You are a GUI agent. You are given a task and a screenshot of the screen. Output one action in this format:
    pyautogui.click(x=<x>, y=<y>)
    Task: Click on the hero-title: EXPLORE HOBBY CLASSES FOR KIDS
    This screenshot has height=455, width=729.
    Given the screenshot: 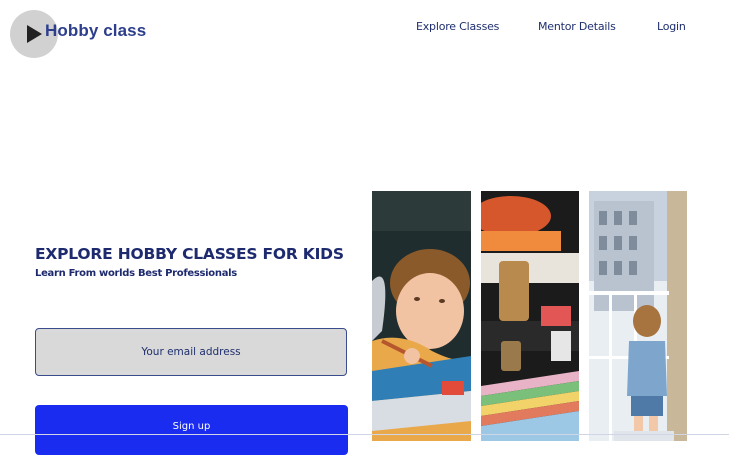 What is the action you would take?
    pyautogui.click(x=189, y=254)
    